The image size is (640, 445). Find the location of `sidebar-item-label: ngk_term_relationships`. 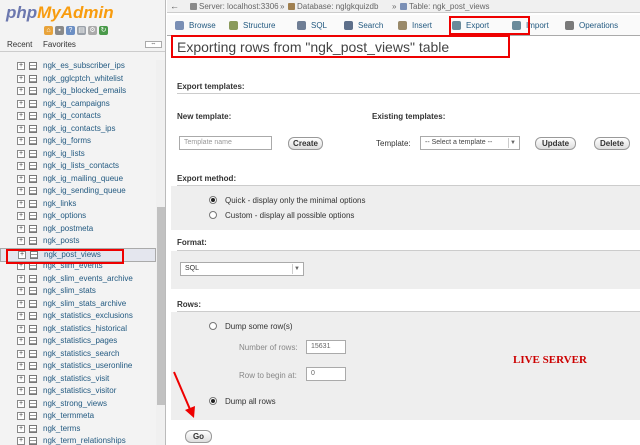

sidebar-item-label: ngk_term_relationships is located at coordinates (84, 440).